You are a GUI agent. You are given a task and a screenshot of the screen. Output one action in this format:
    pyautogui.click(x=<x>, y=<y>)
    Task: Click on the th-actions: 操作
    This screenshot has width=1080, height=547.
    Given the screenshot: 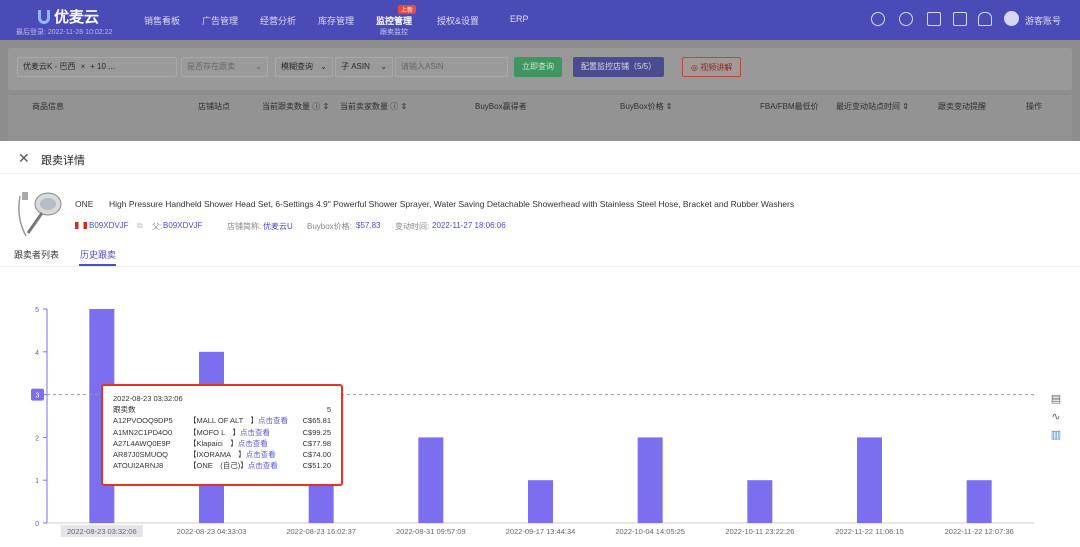 What is the action you would take?
    pyautogui.click(x=1034, y=106)
    